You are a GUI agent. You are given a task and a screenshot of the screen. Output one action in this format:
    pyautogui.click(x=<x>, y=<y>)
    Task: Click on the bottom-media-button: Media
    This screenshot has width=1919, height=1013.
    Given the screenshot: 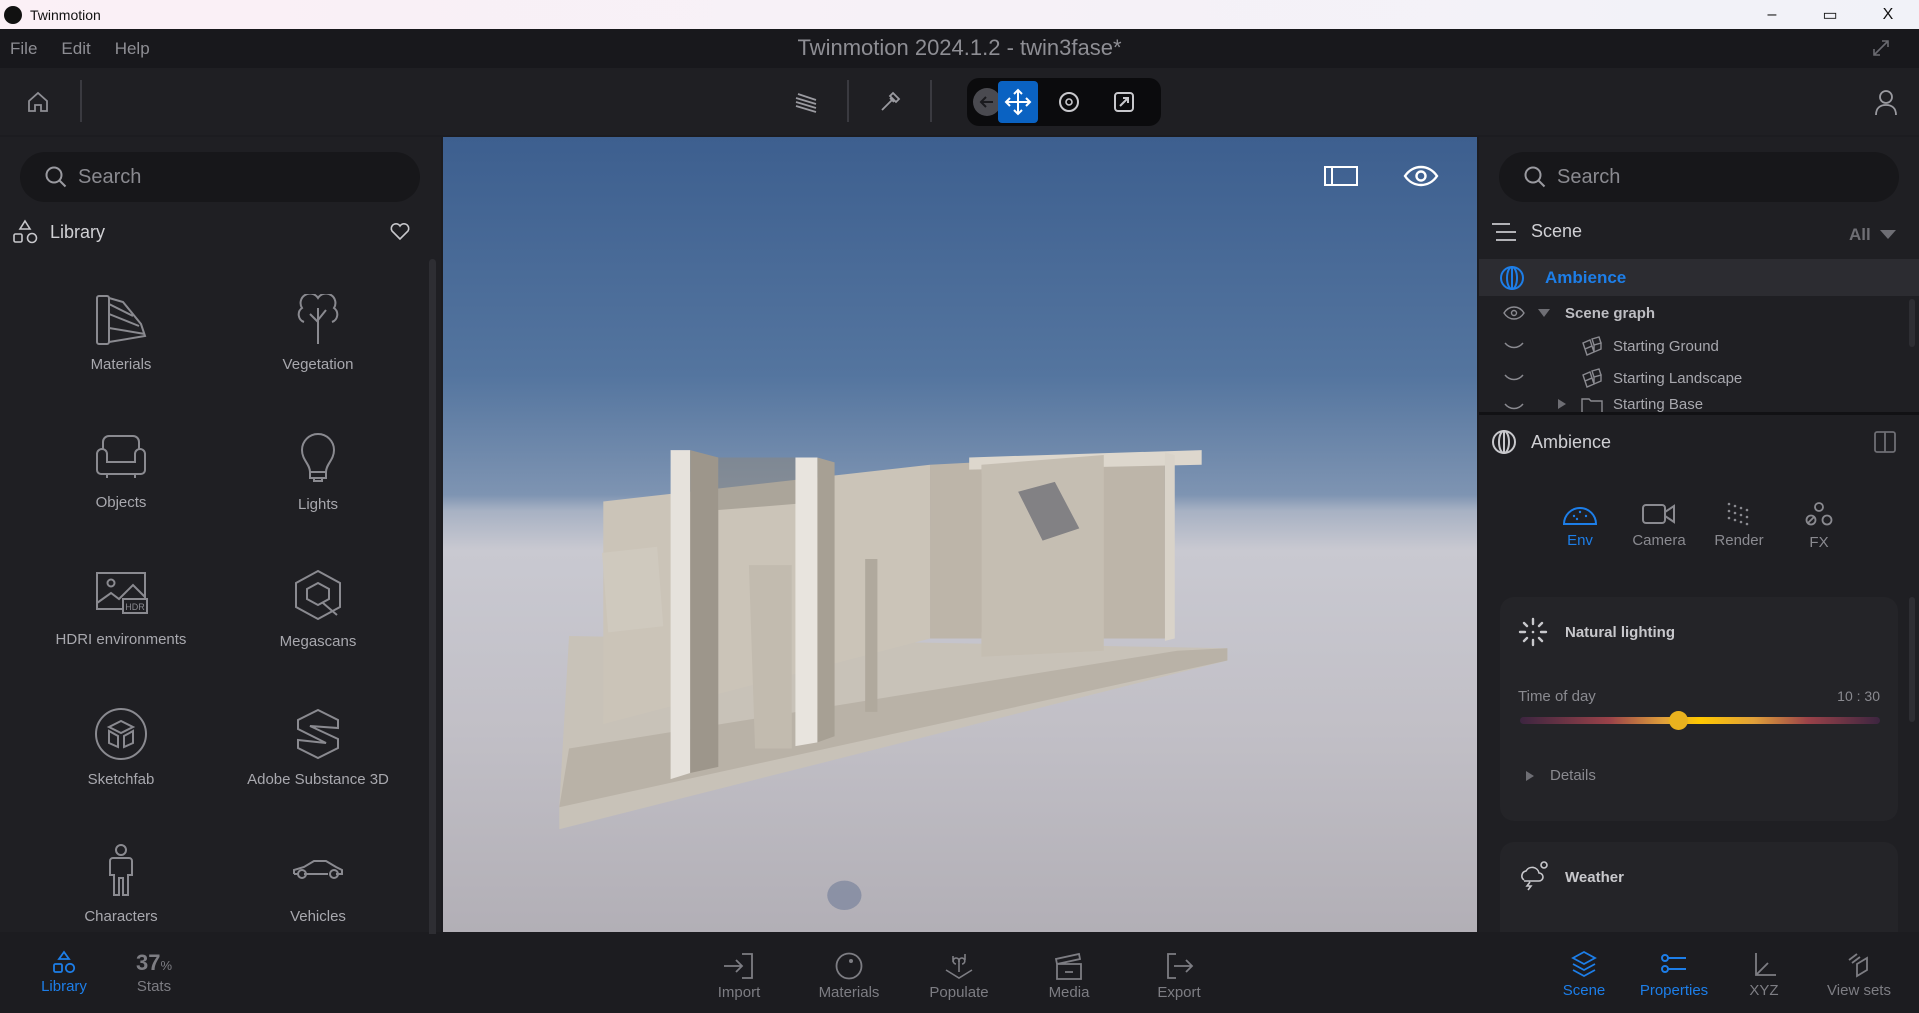 What is the action you would take?
    pyautogui.click(x=1069, y=976)
    